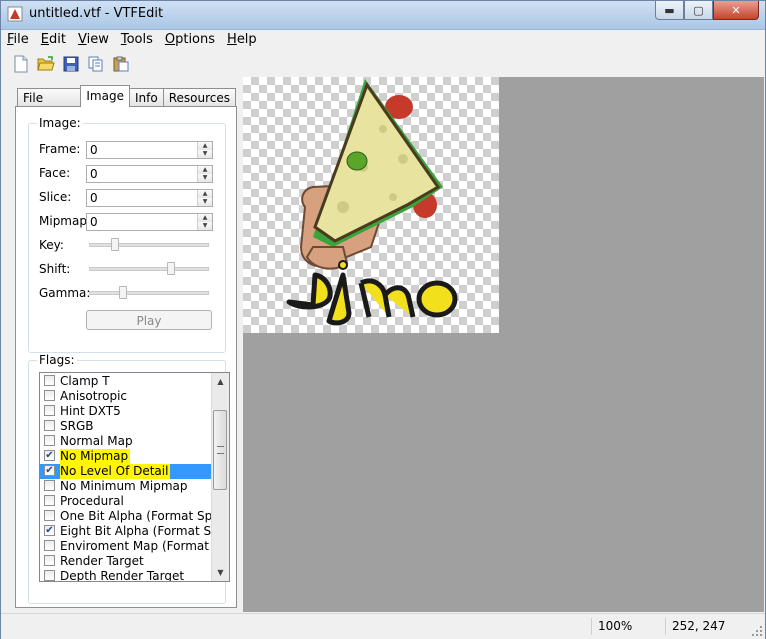 This screenshot has width=766, height=639. What do you see at coordinates (199, 97) in the screenshot?
I see `tab-resources: Resources` at bounding box center [199, 97].